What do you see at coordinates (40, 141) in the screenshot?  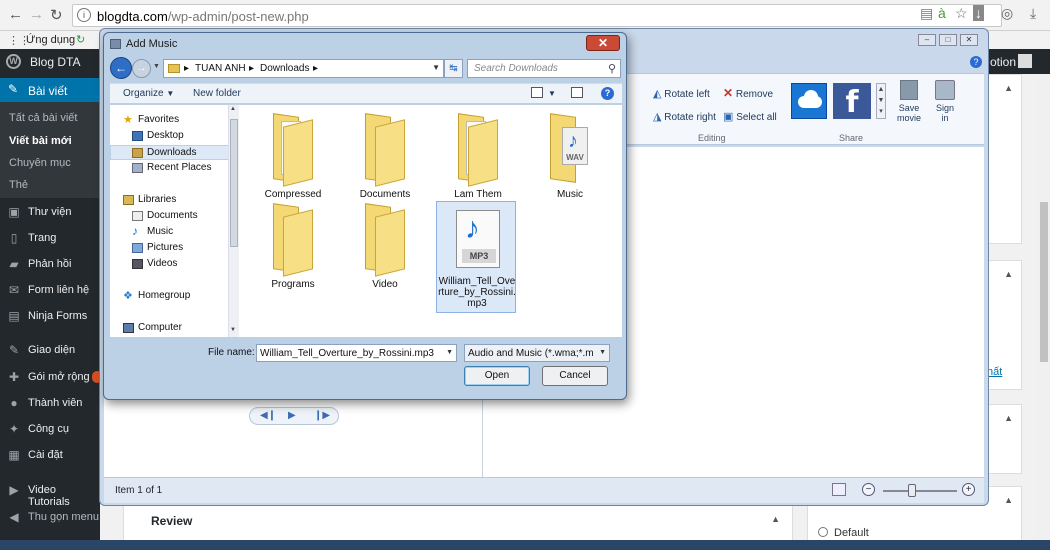 I see `submenu-new-post: Viết bài mới` at bounding box center [40, 141].